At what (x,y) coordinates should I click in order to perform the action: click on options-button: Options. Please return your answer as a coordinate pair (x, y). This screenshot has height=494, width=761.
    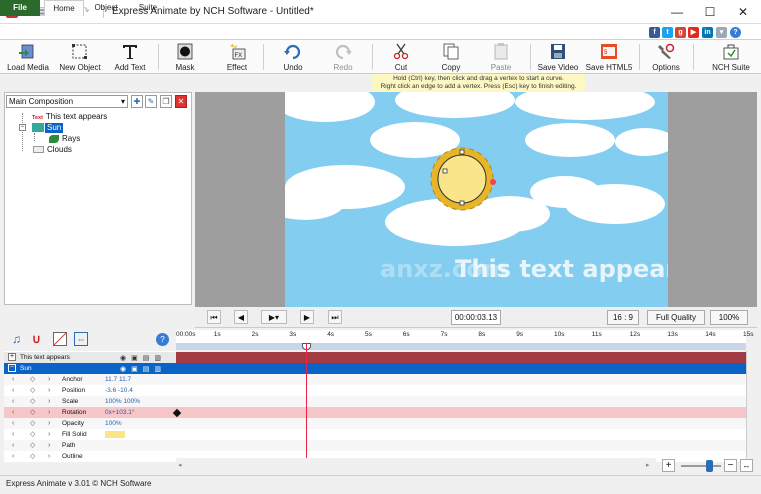
    Looking at the image, I should click on (666, 57).